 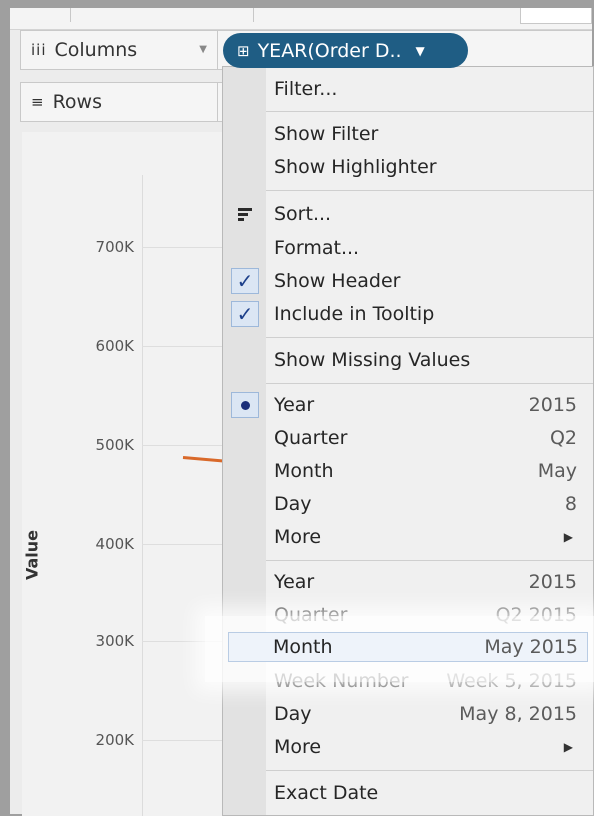 What do you see at coordinates (245, 405) in the screenshot?
I see `radio-selected-icon` at bounding box center [245, 405].